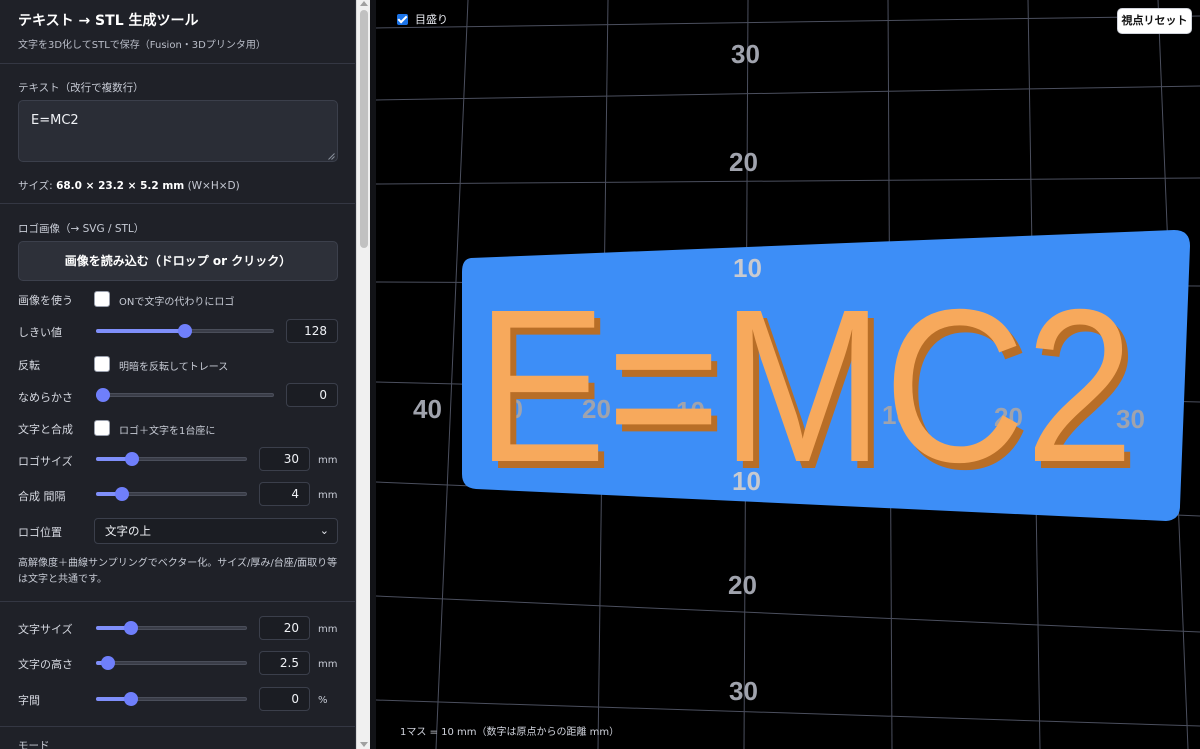 Image resolution: width=1200 pixels, height=749 pixels. I want to click on font-size-slider, so click(171, 628).